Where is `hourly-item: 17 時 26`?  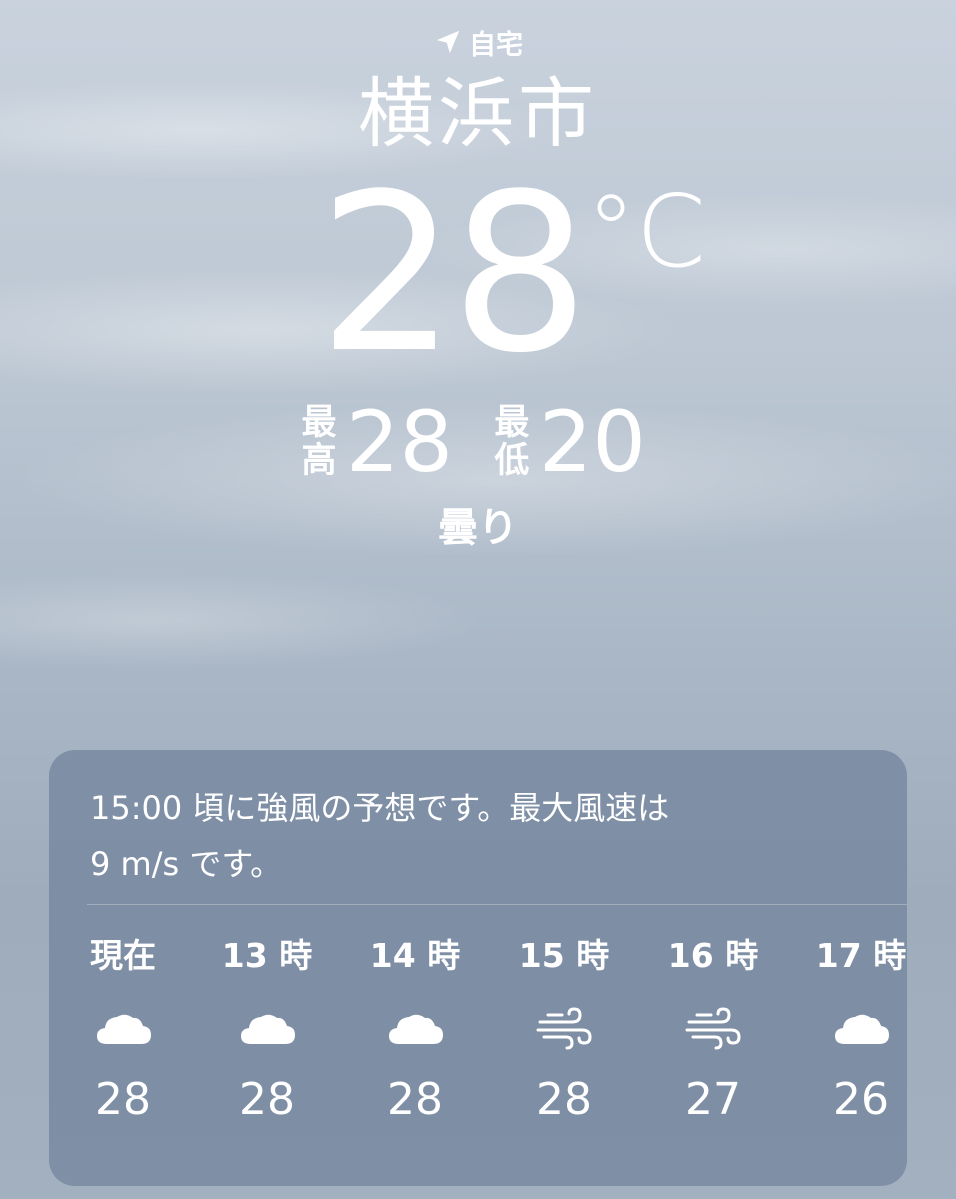
hourly-item: 17 時 26 is located at coordinates (861, 1045).